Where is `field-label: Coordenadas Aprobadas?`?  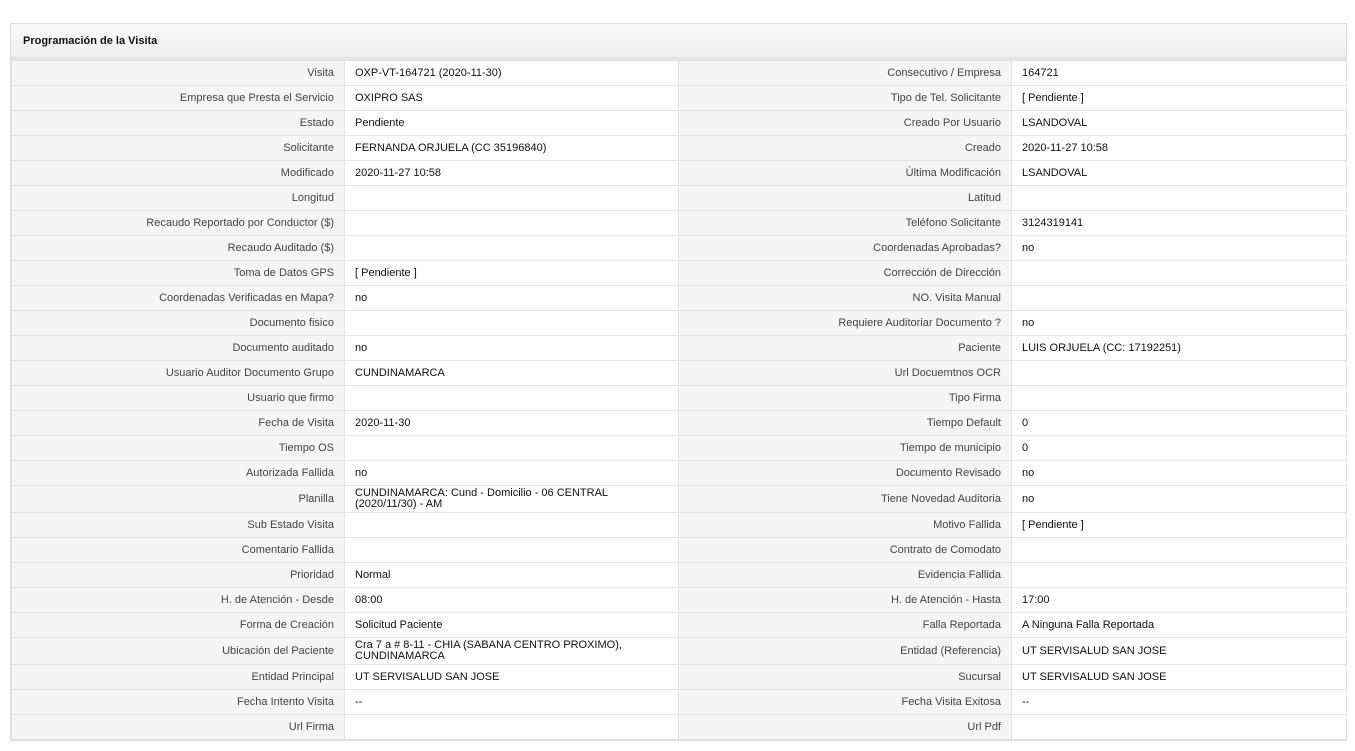
field-label: Coordenadas Aprobadas? is located at coordinates (845, 248).